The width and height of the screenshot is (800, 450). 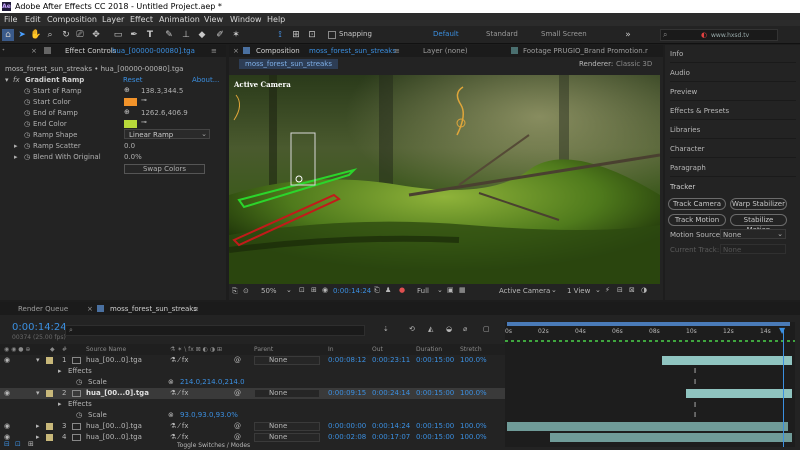 What do you see at coordinates (141, 19) in the screenshot?
I see `menu-effect: Effect` at bounding box center [141, 19].